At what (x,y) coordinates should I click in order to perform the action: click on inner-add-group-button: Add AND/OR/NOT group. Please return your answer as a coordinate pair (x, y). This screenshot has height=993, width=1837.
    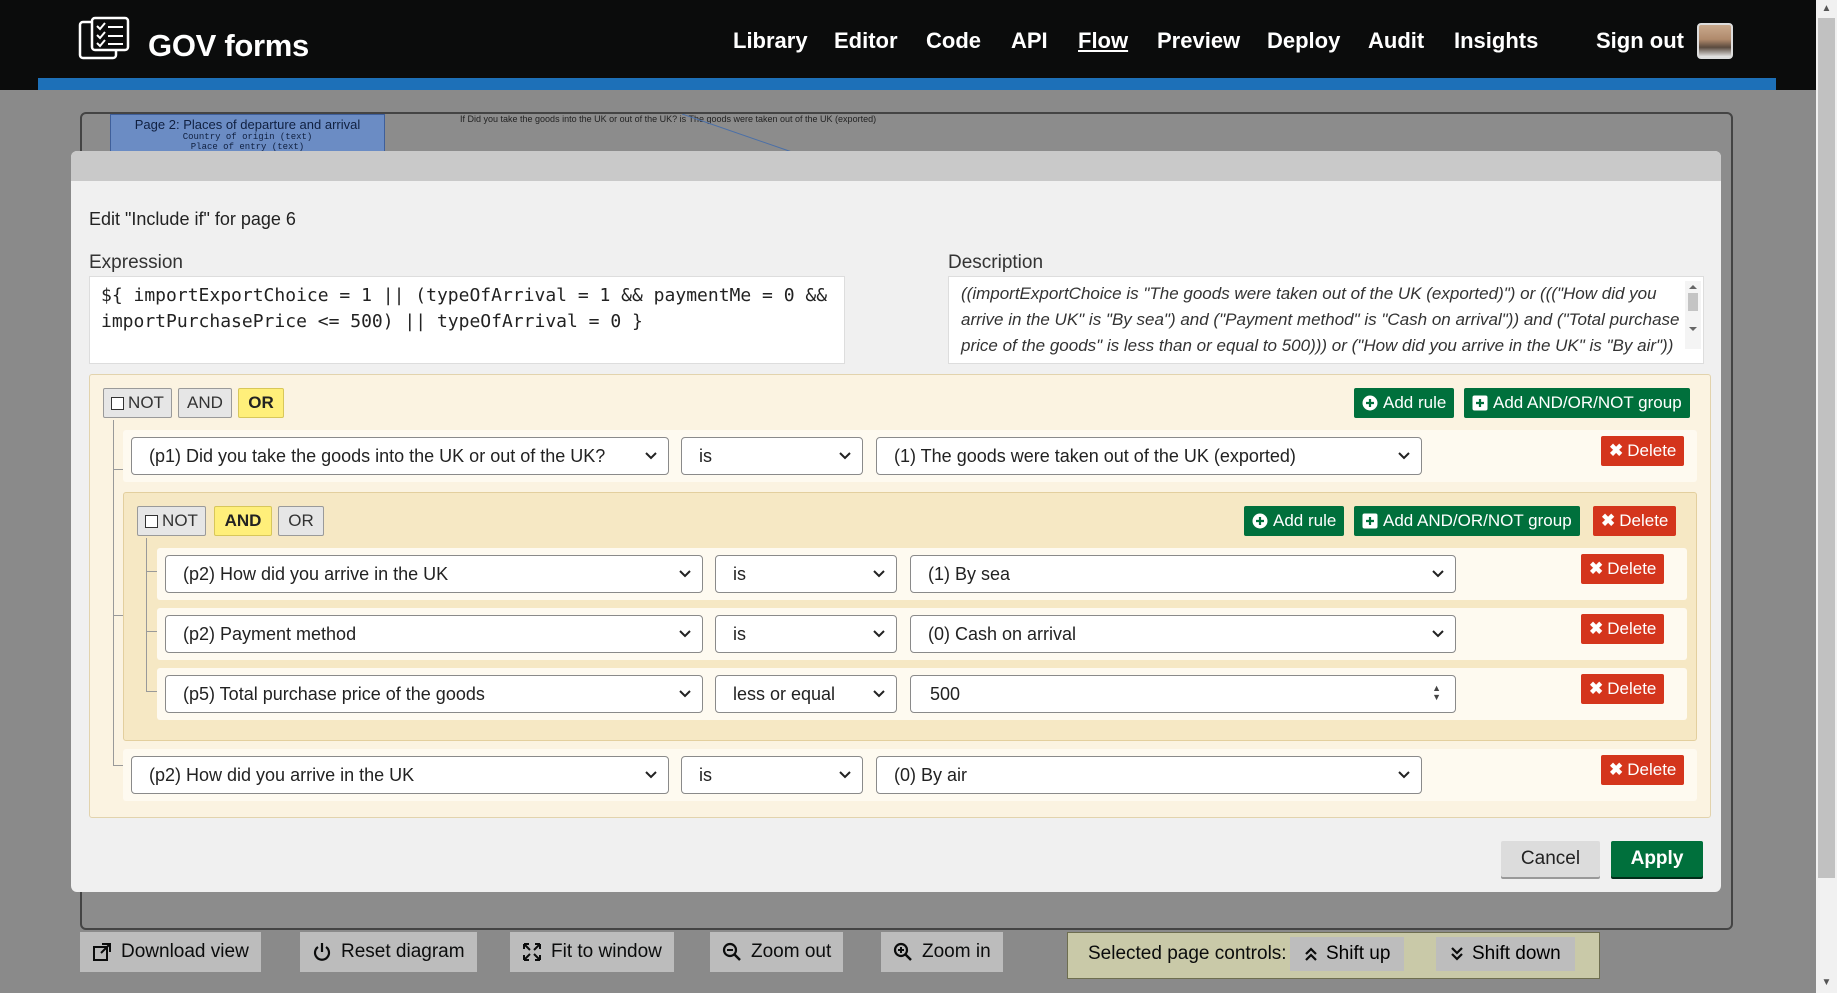
    Looking at the image, I should click on (1467, 521).